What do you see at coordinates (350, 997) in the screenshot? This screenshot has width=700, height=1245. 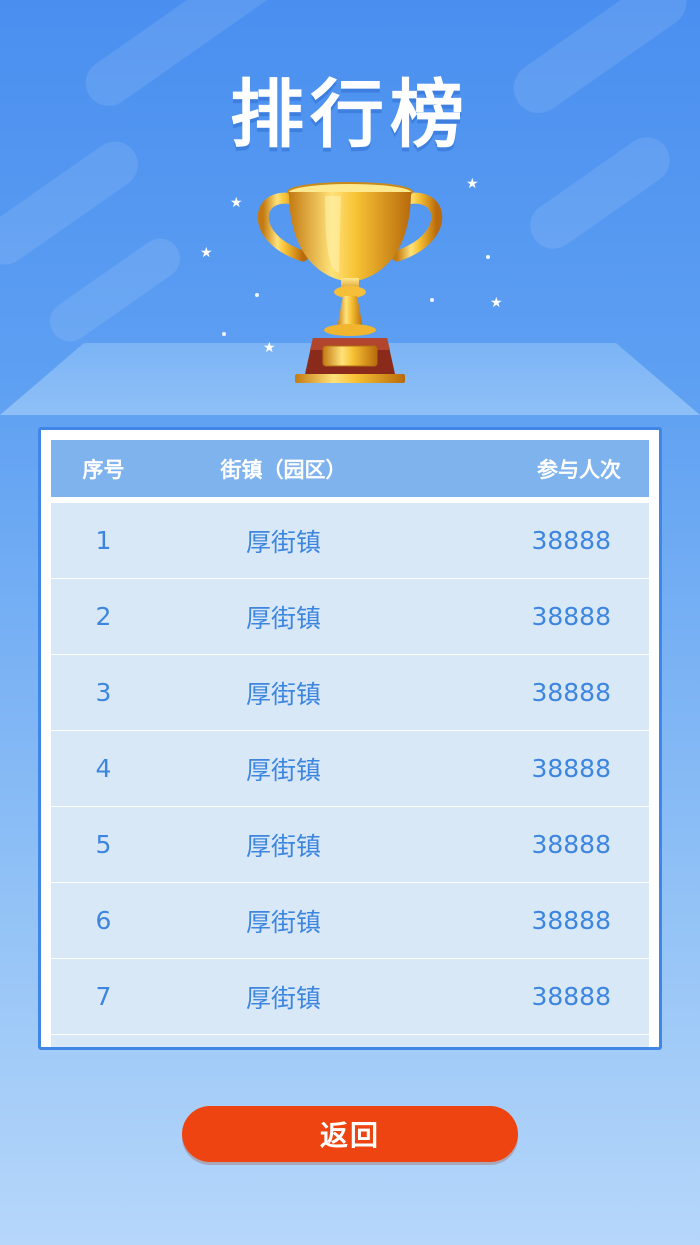 I see `table-row: 7 厚街镇 38888` at bounding box center [350, 997].